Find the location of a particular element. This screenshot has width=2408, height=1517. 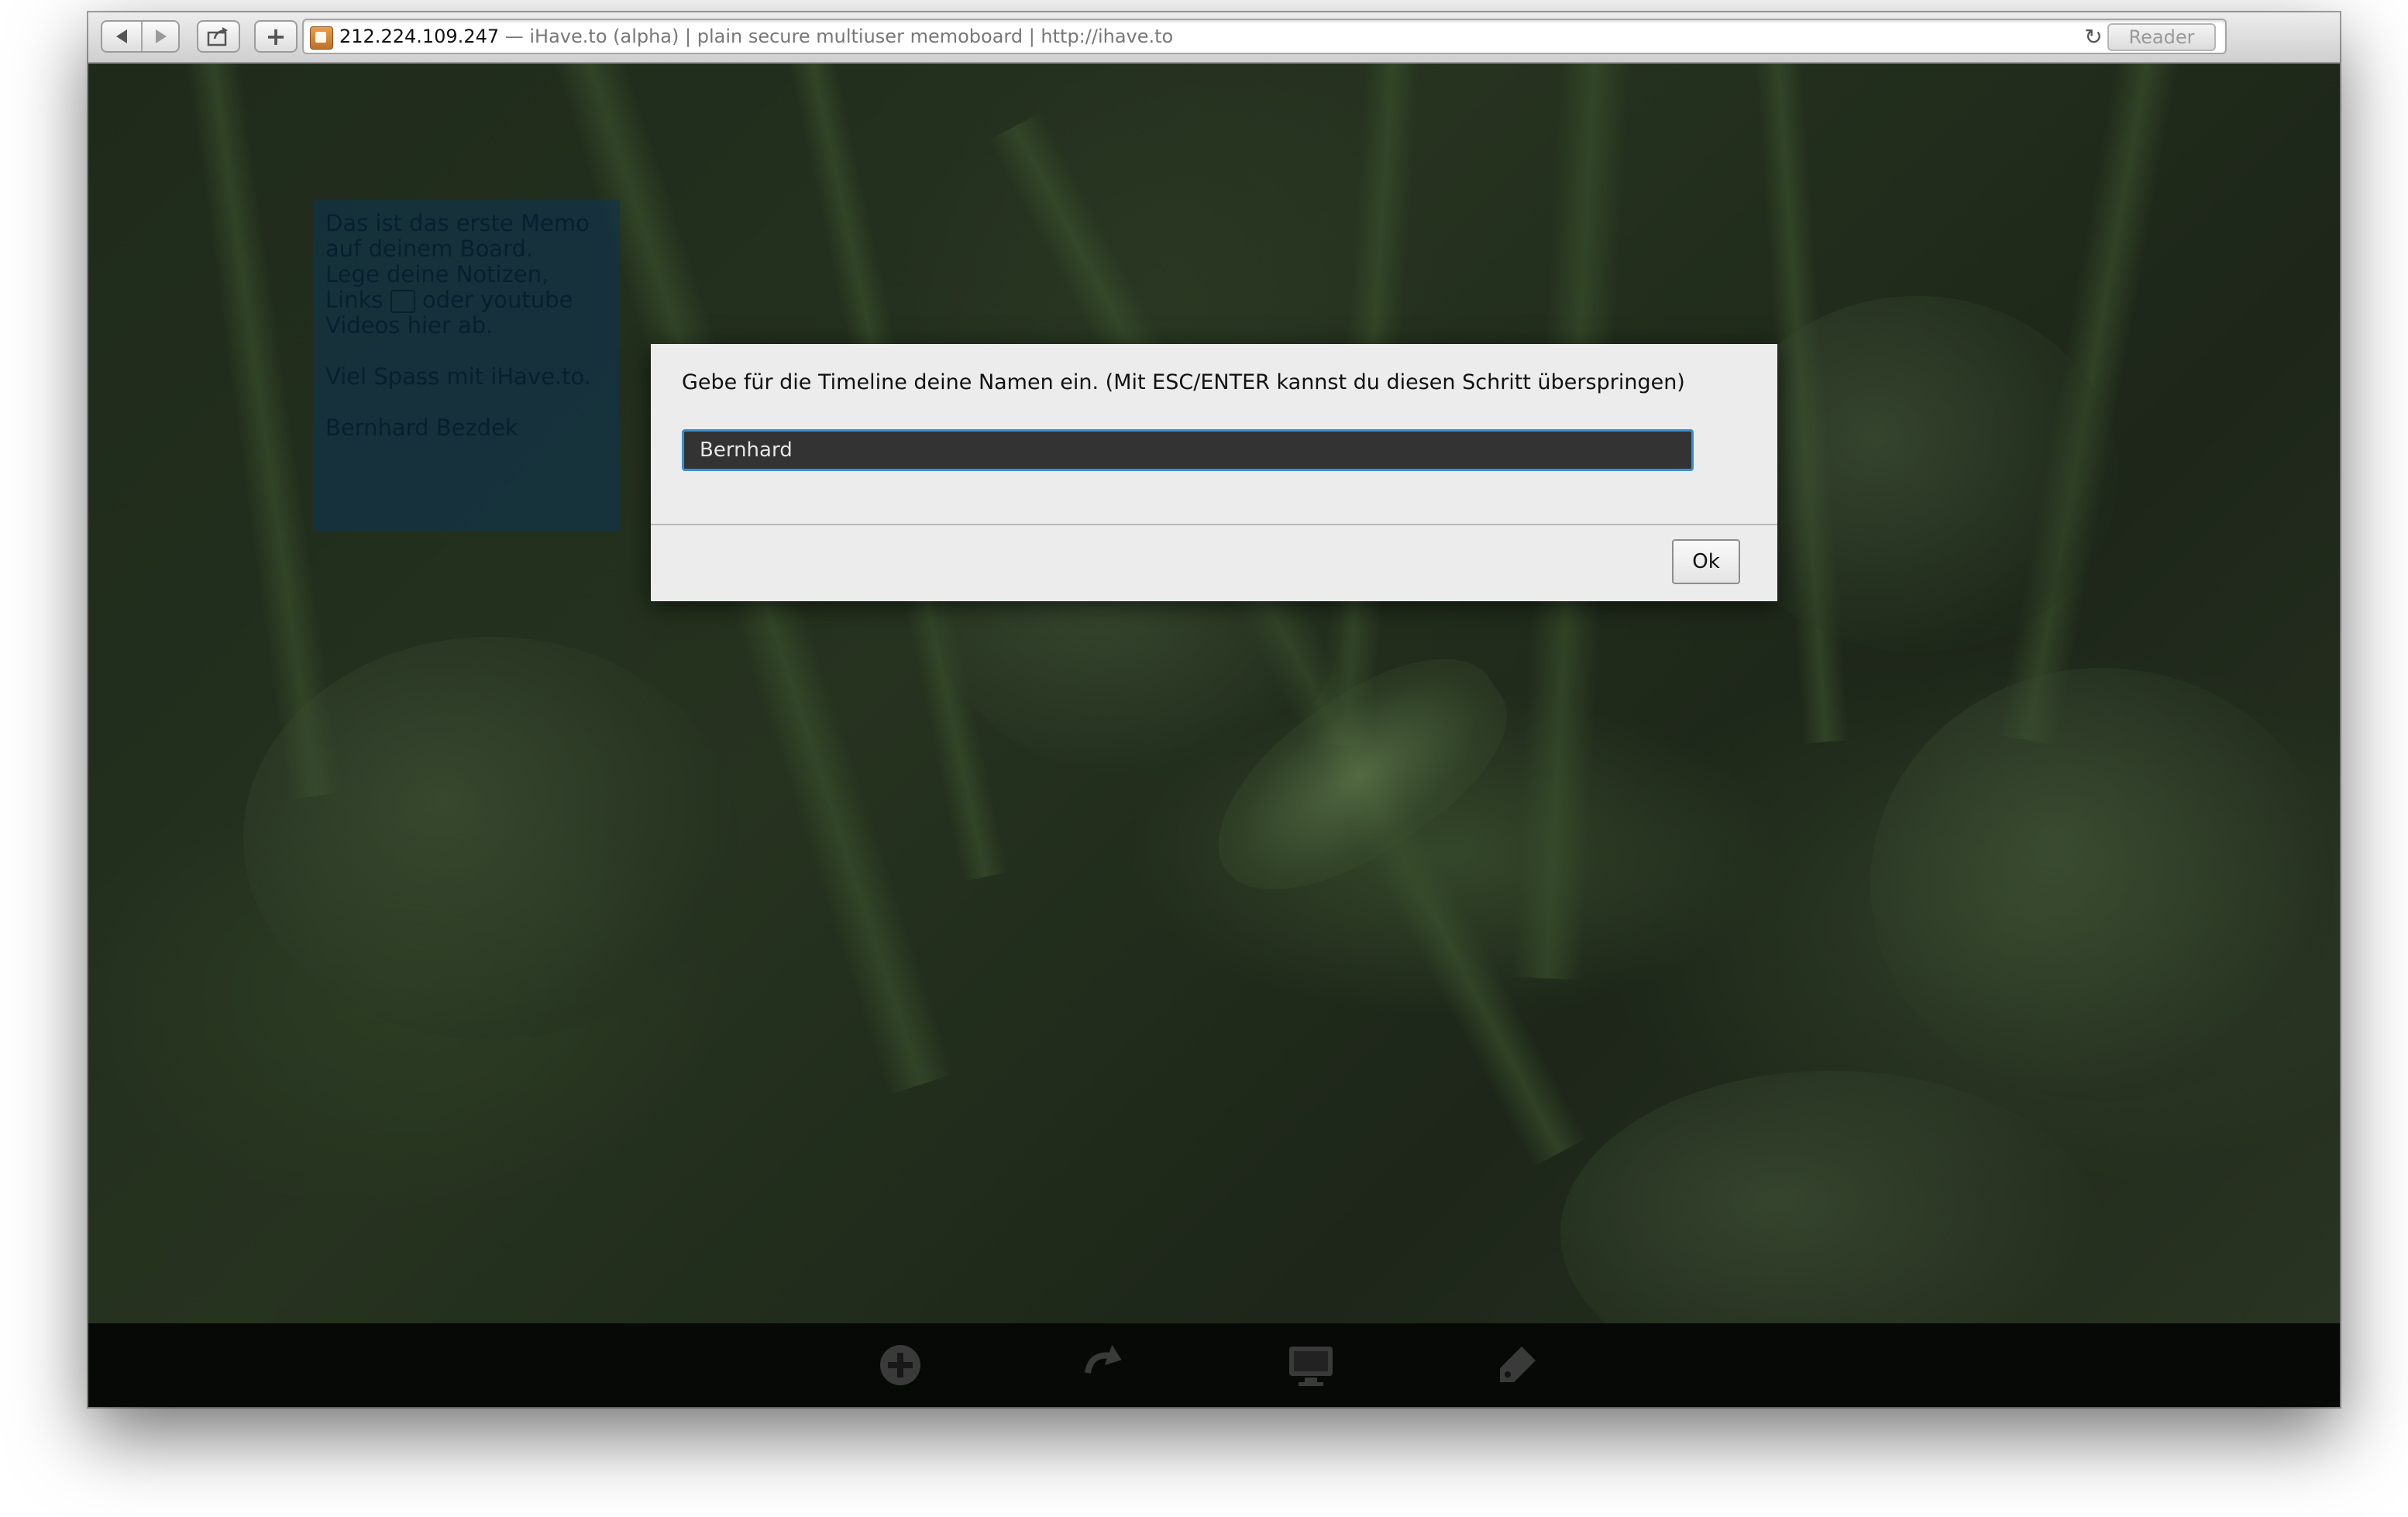

share-icon is located at coordinates (218, 36).